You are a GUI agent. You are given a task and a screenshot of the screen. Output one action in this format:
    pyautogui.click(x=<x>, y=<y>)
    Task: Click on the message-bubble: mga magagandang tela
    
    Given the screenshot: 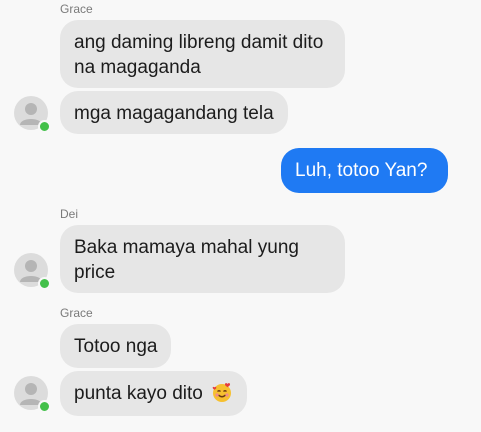 What is the action you would take?
    pyautogui.click(x=174, y=112)
    